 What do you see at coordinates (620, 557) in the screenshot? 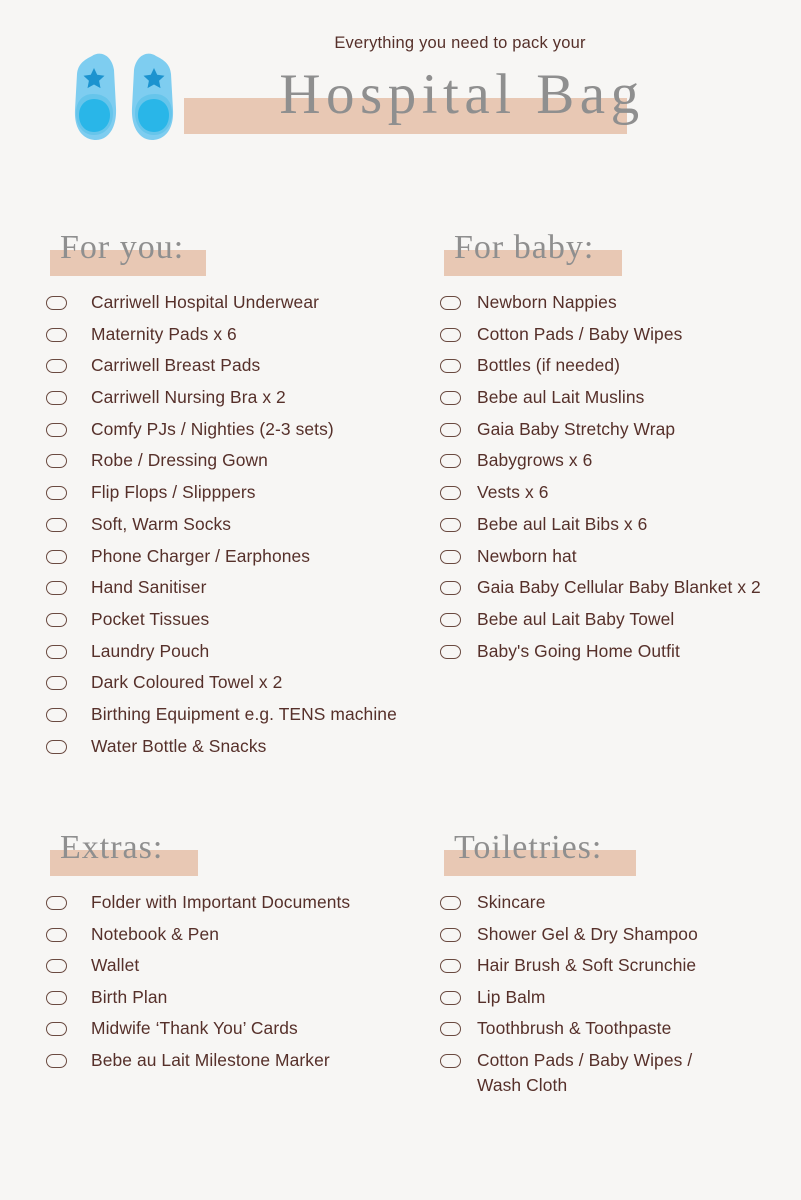
I see `list-item: Newborn hat` at bounding box center [620, 557].